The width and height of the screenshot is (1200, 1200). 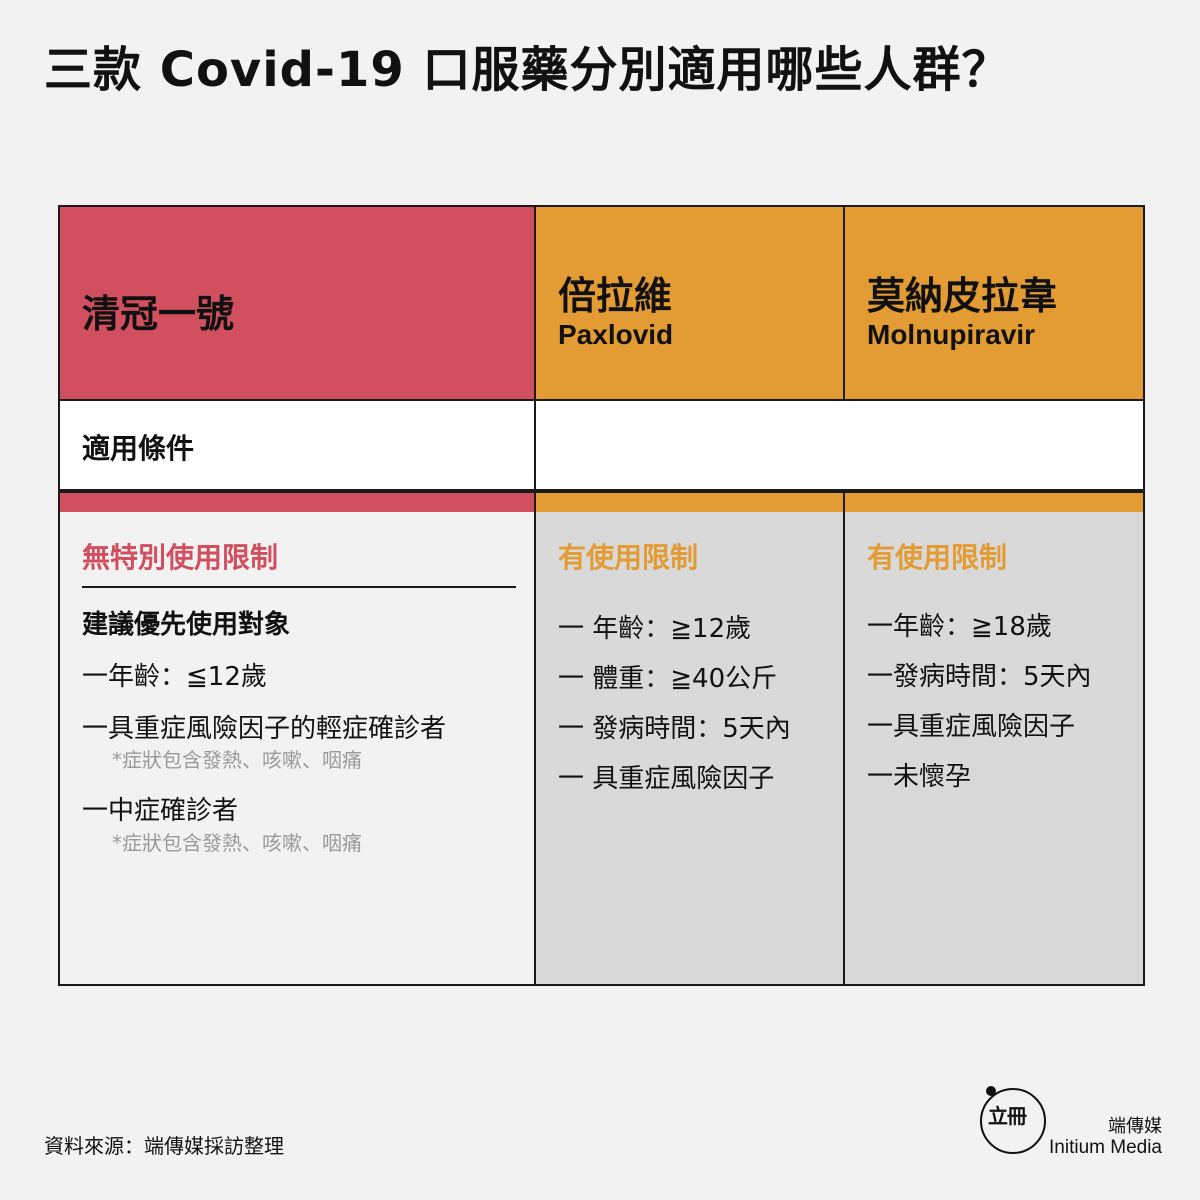 What do you see at coordinates (655, 629) in the screenshot?
I see `criteria-item: 一 年齡：≧12歲` at bounding box center [655, 629].